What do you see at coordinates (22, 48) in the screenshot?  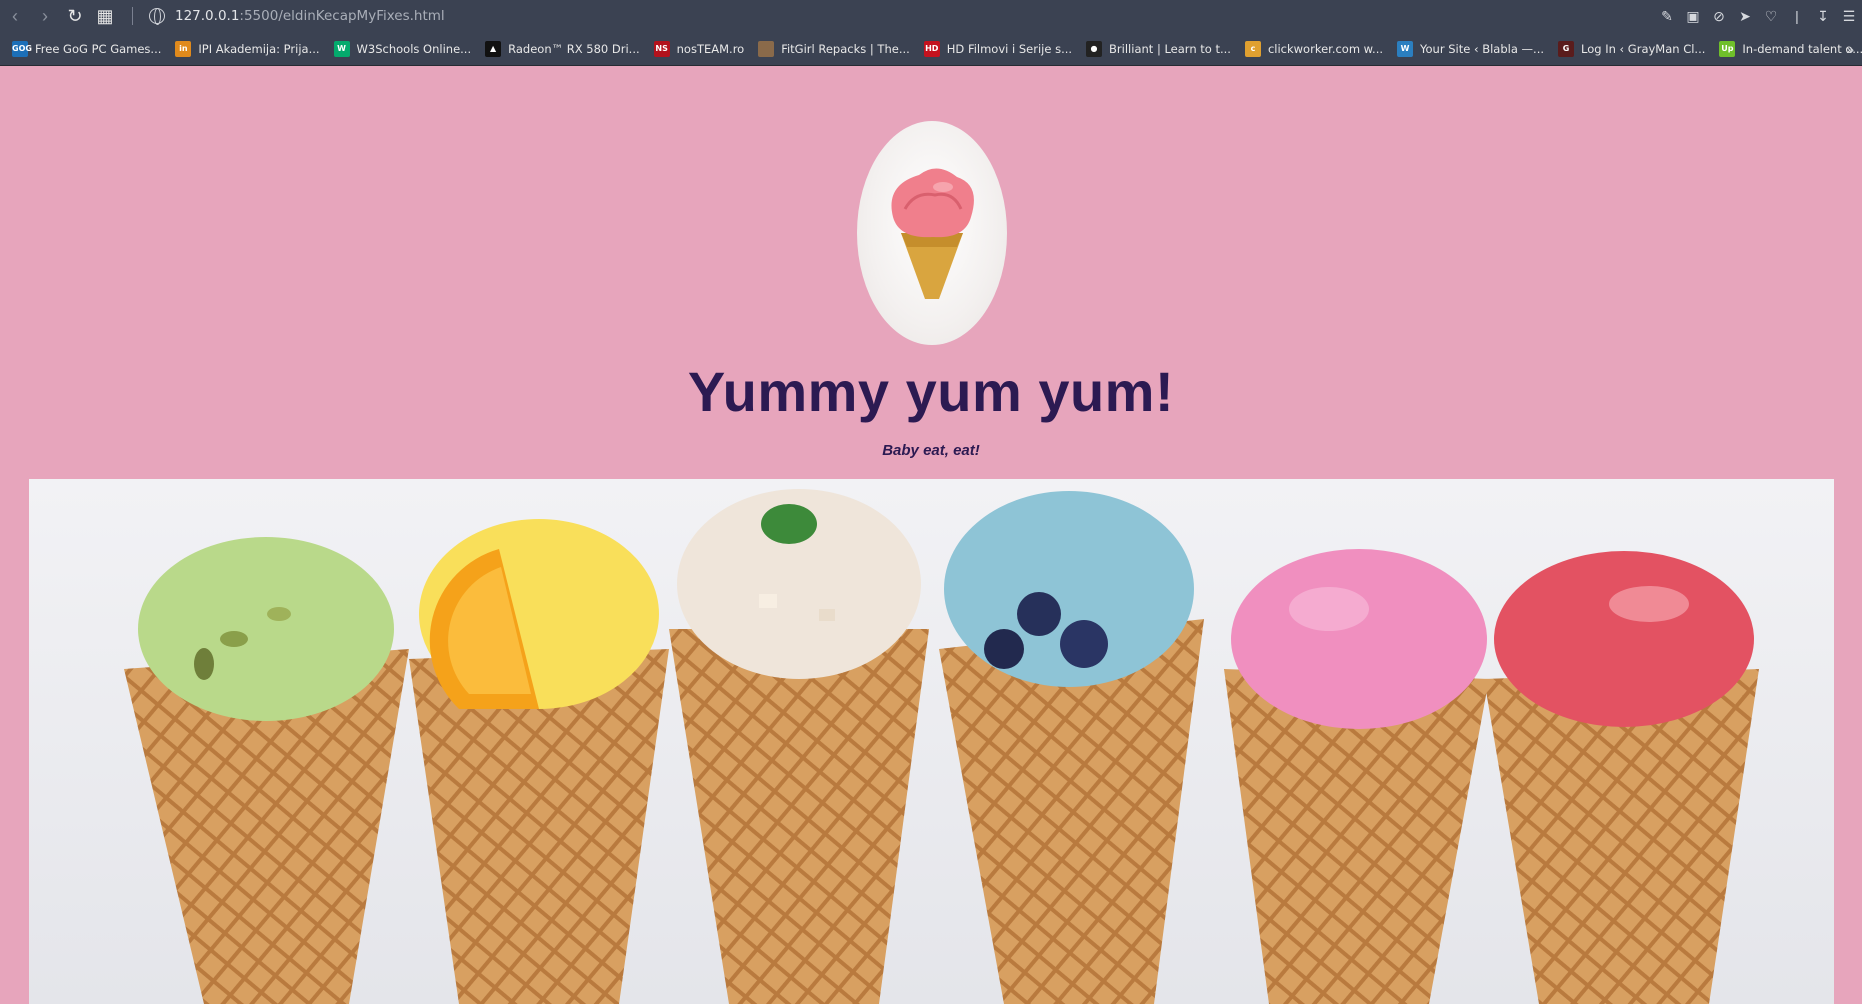 I see `bookmark-favicon-icon: GOG` at bounding box center [22, 48].